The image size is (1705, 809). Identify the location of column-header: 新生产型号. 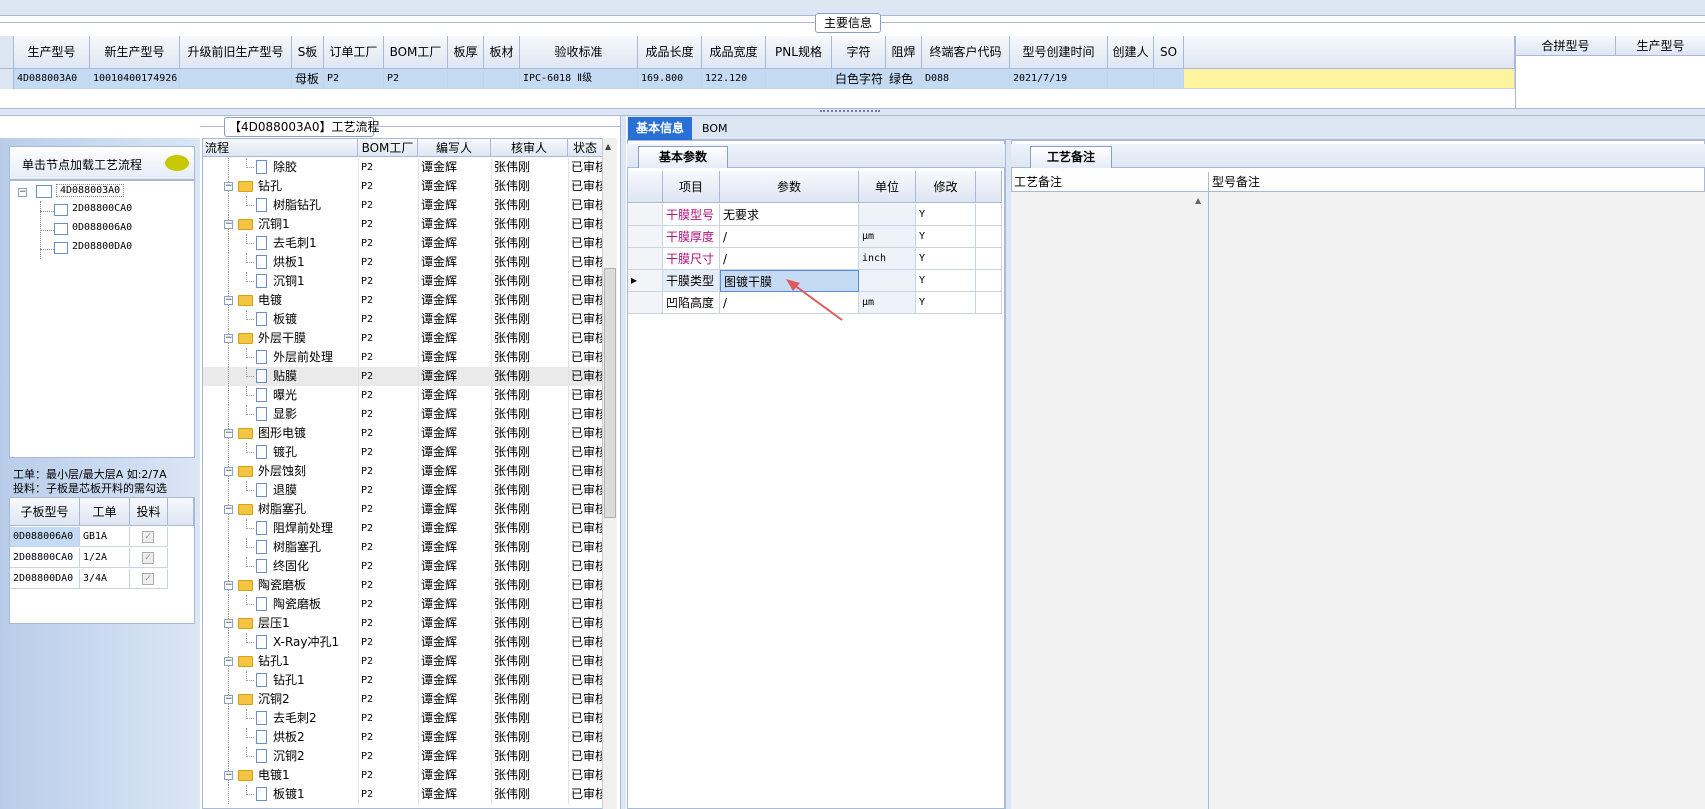
(135, 52).